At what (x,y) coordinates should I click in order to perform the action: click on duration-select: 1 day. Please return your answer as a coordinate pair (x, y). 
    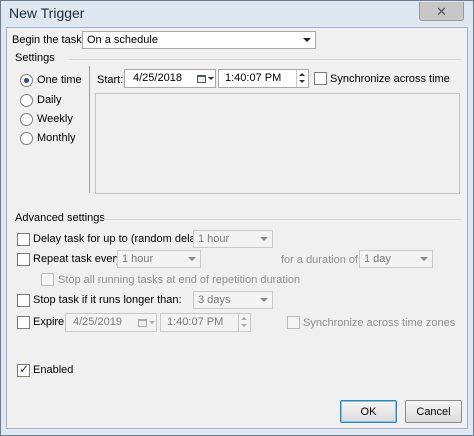
    Looking at the image, I should click on (396, 259).